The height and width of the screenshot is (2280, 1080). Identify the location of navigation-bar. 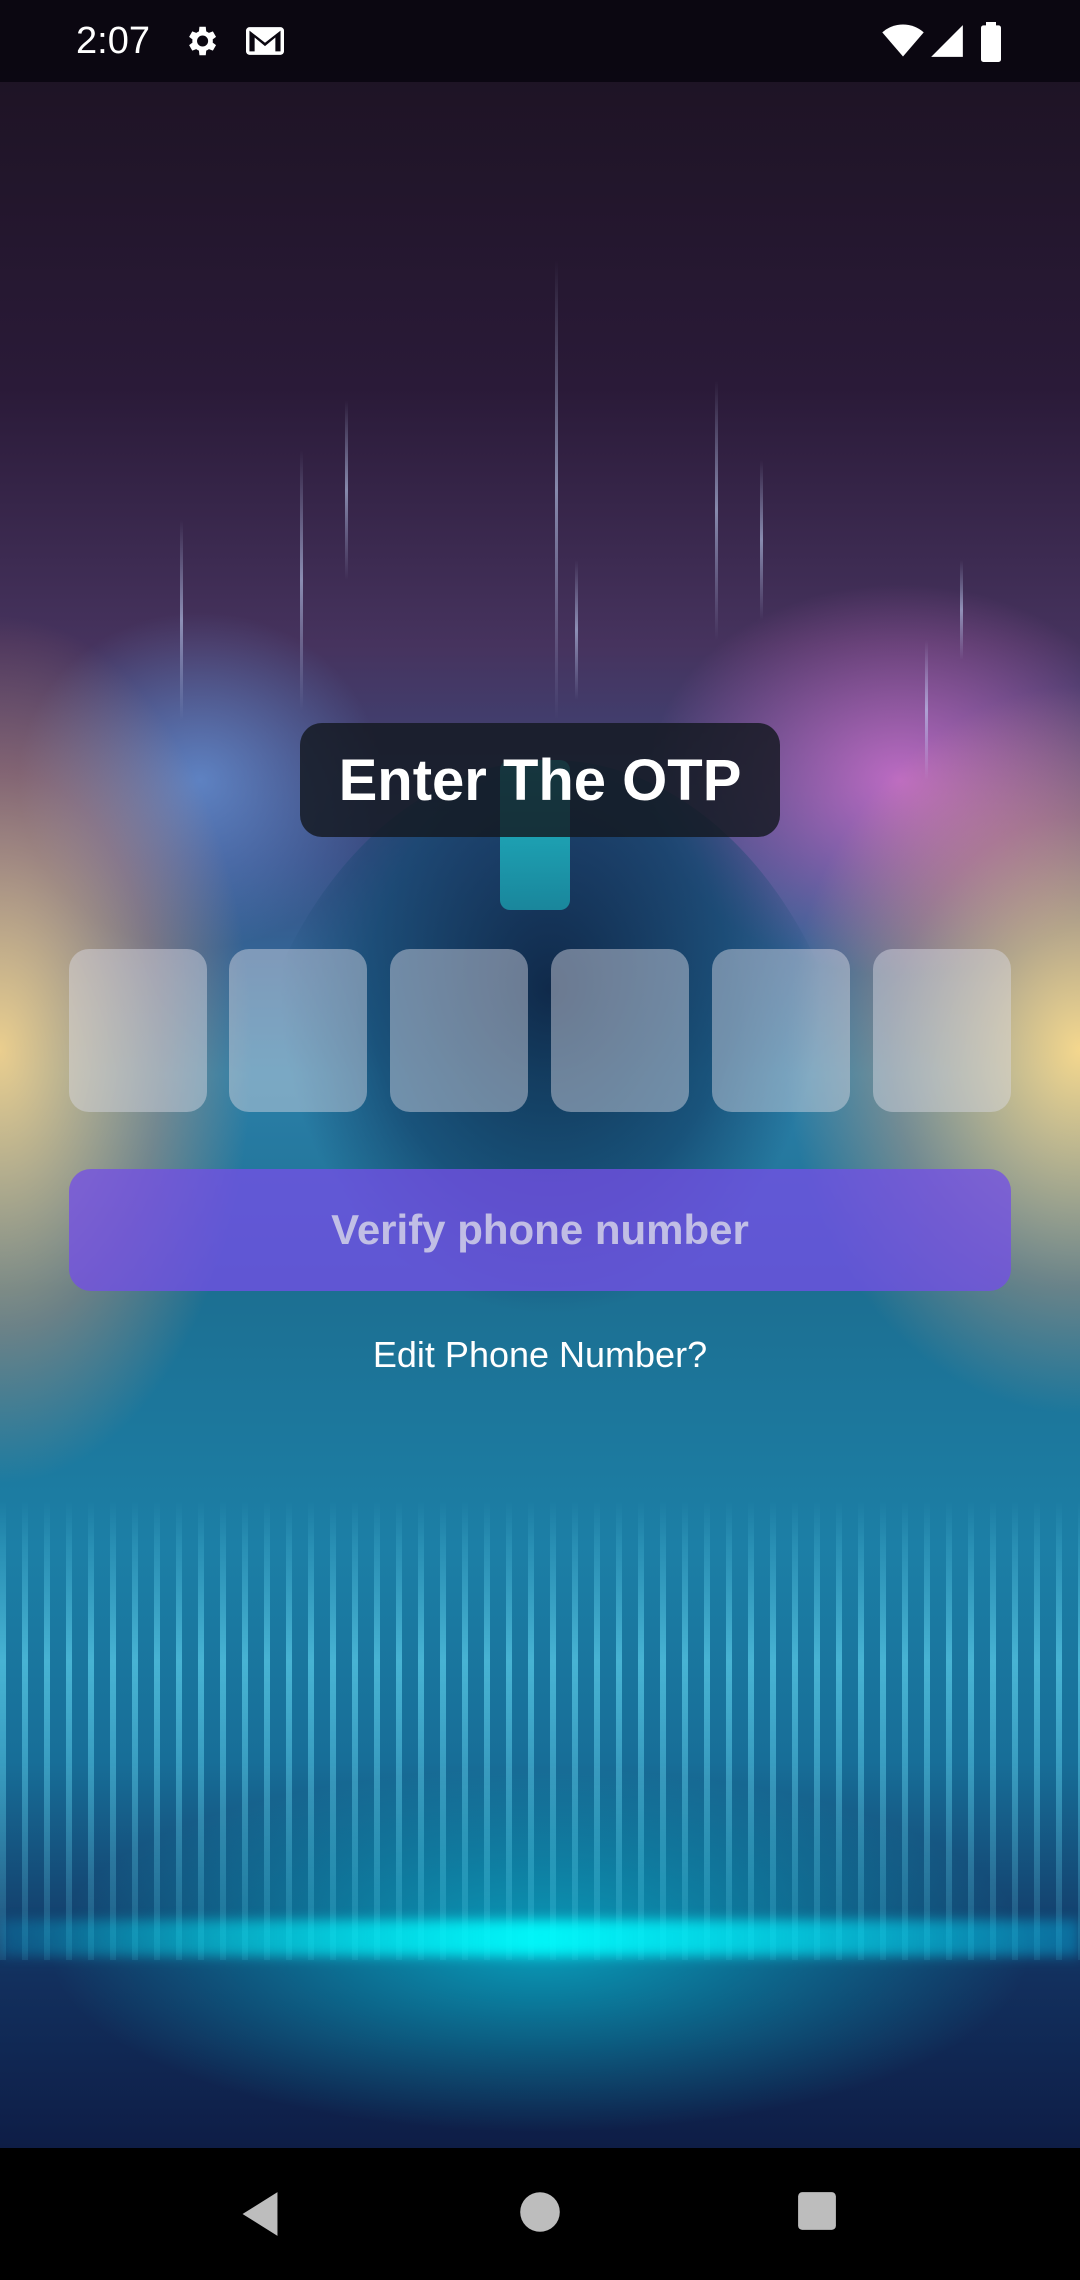
(540, 2214).